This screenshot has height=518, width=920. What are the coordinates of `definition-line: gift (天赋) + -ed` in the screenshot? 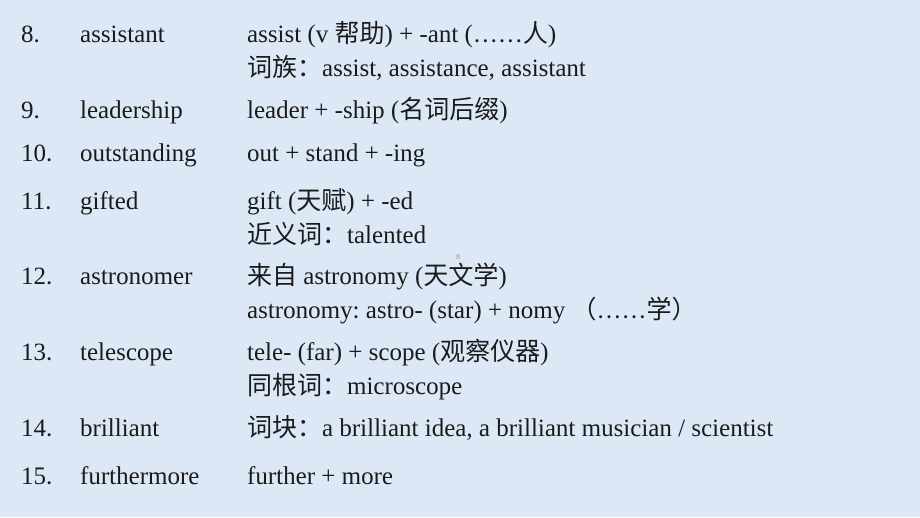 It's located at (330, 201).